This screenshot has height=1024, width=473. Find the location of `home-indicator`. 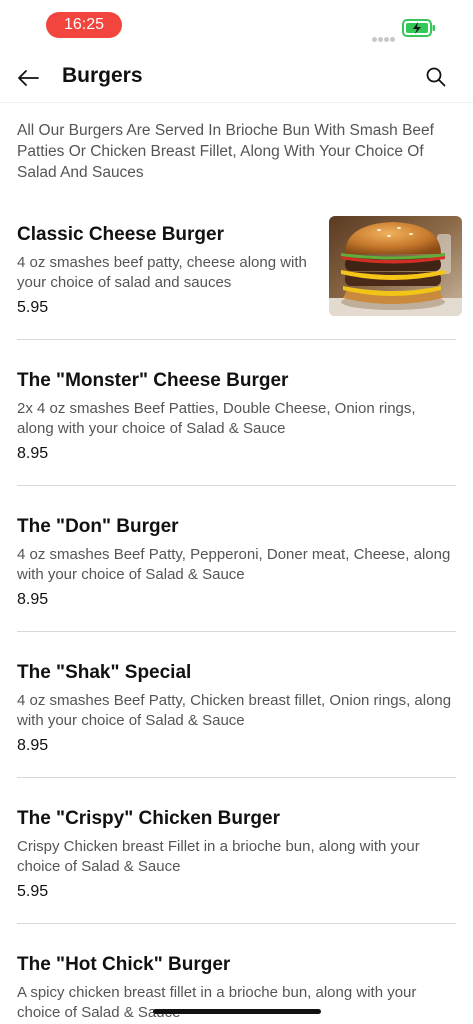

home-indicator is located at coordinates (237, 1011).